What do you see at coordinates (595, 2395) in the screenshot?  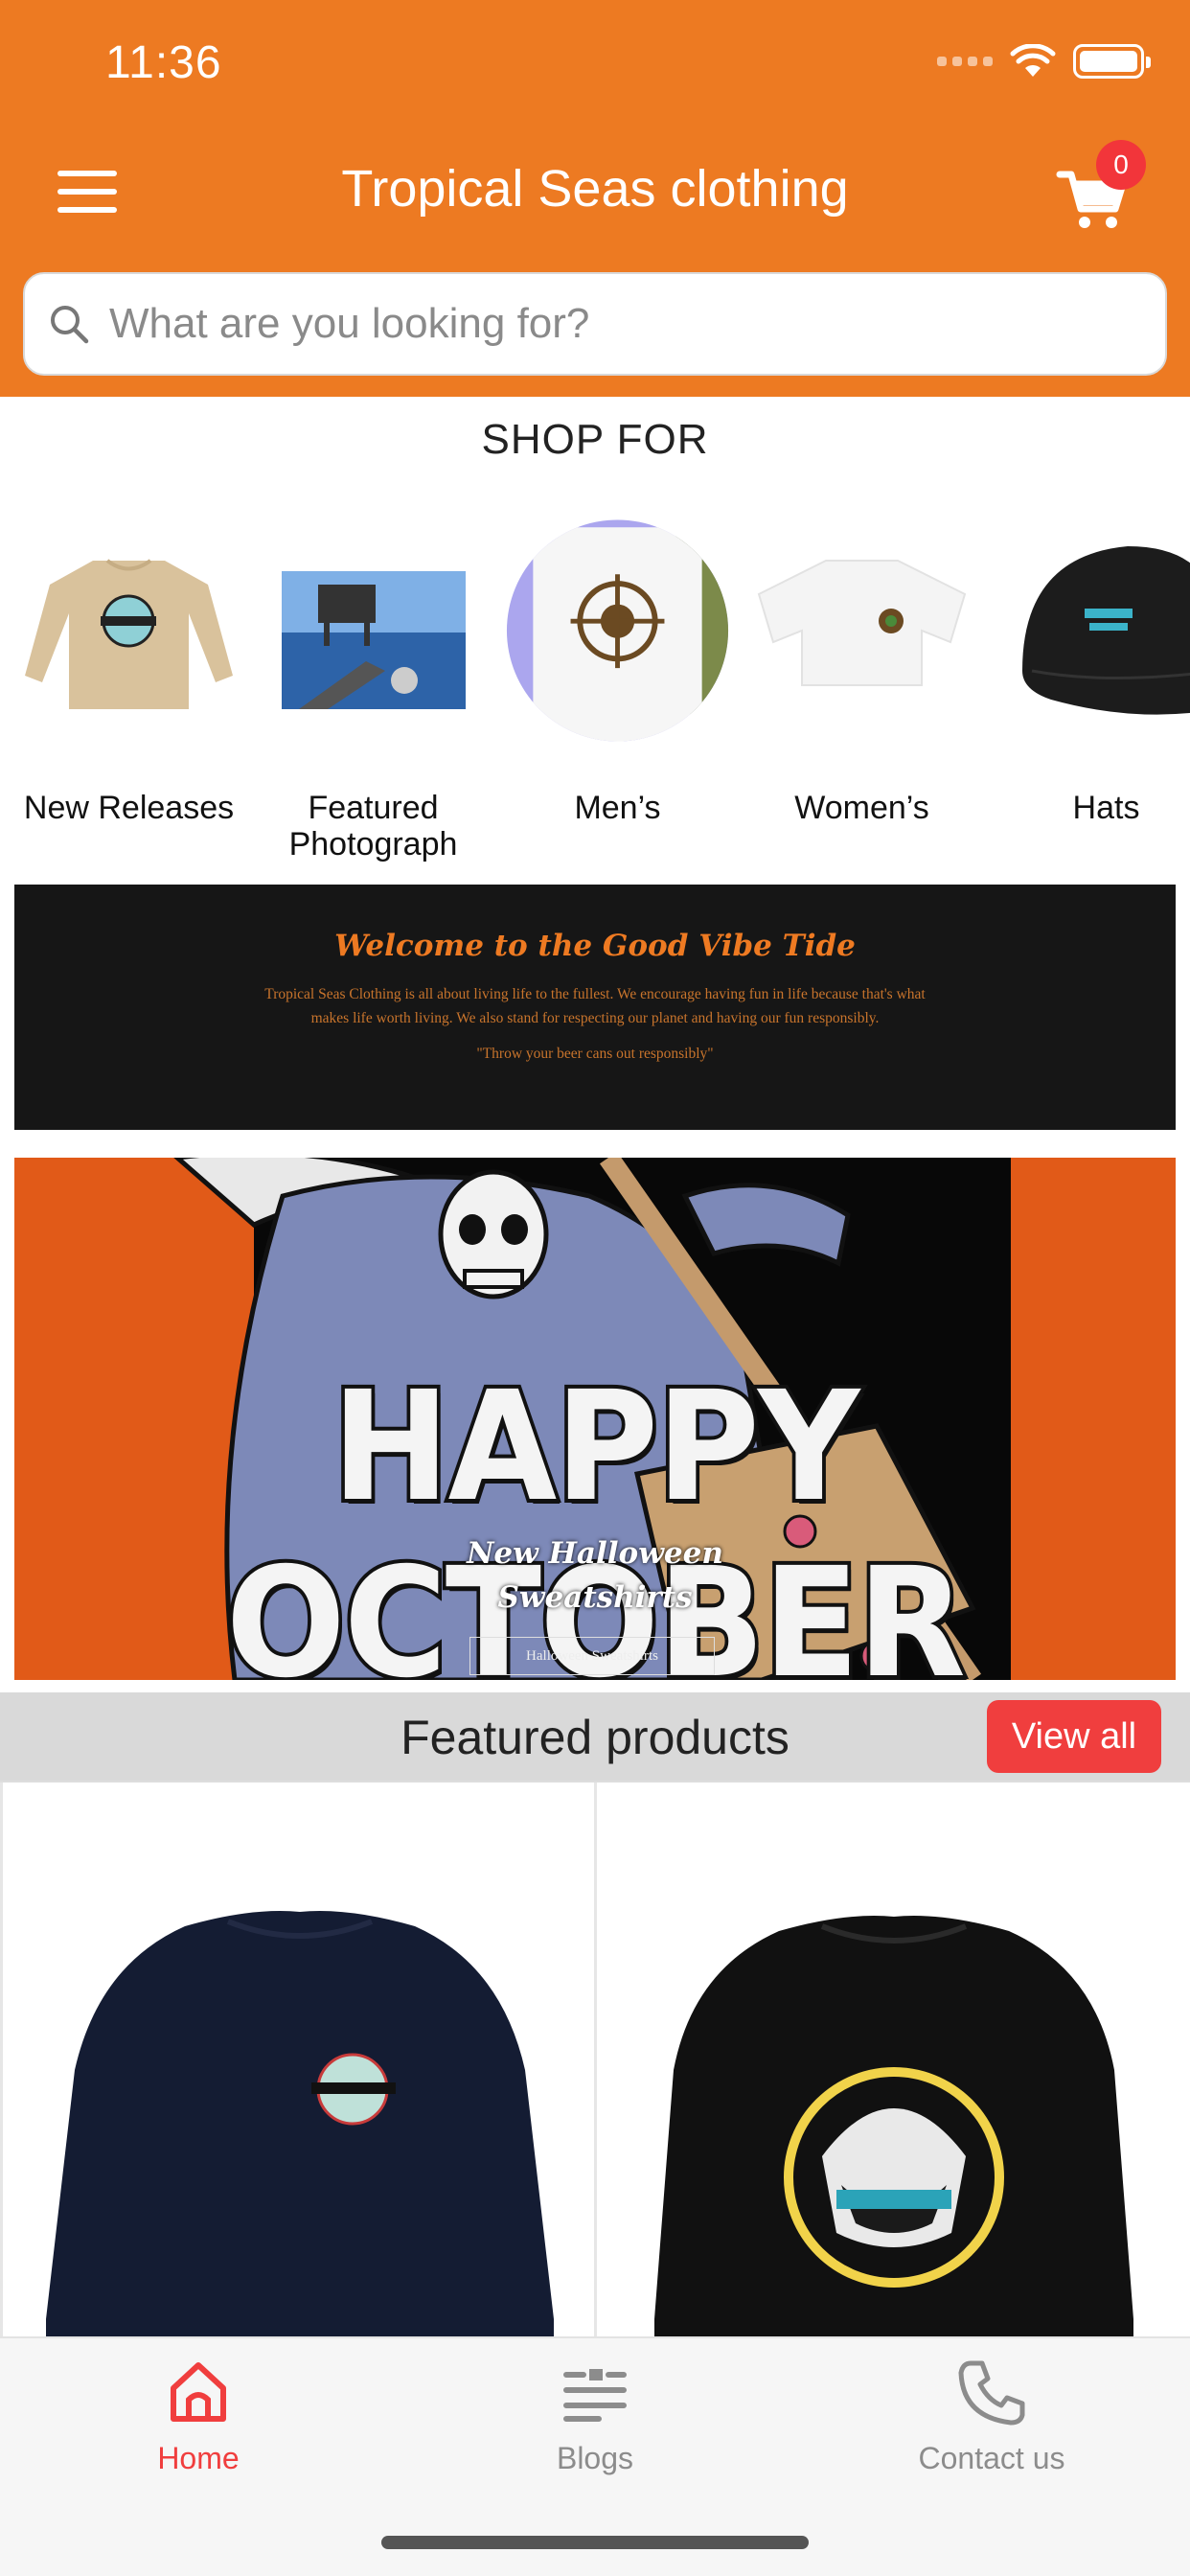 I see `blogs-icon` at bounding box center [595, 2395].